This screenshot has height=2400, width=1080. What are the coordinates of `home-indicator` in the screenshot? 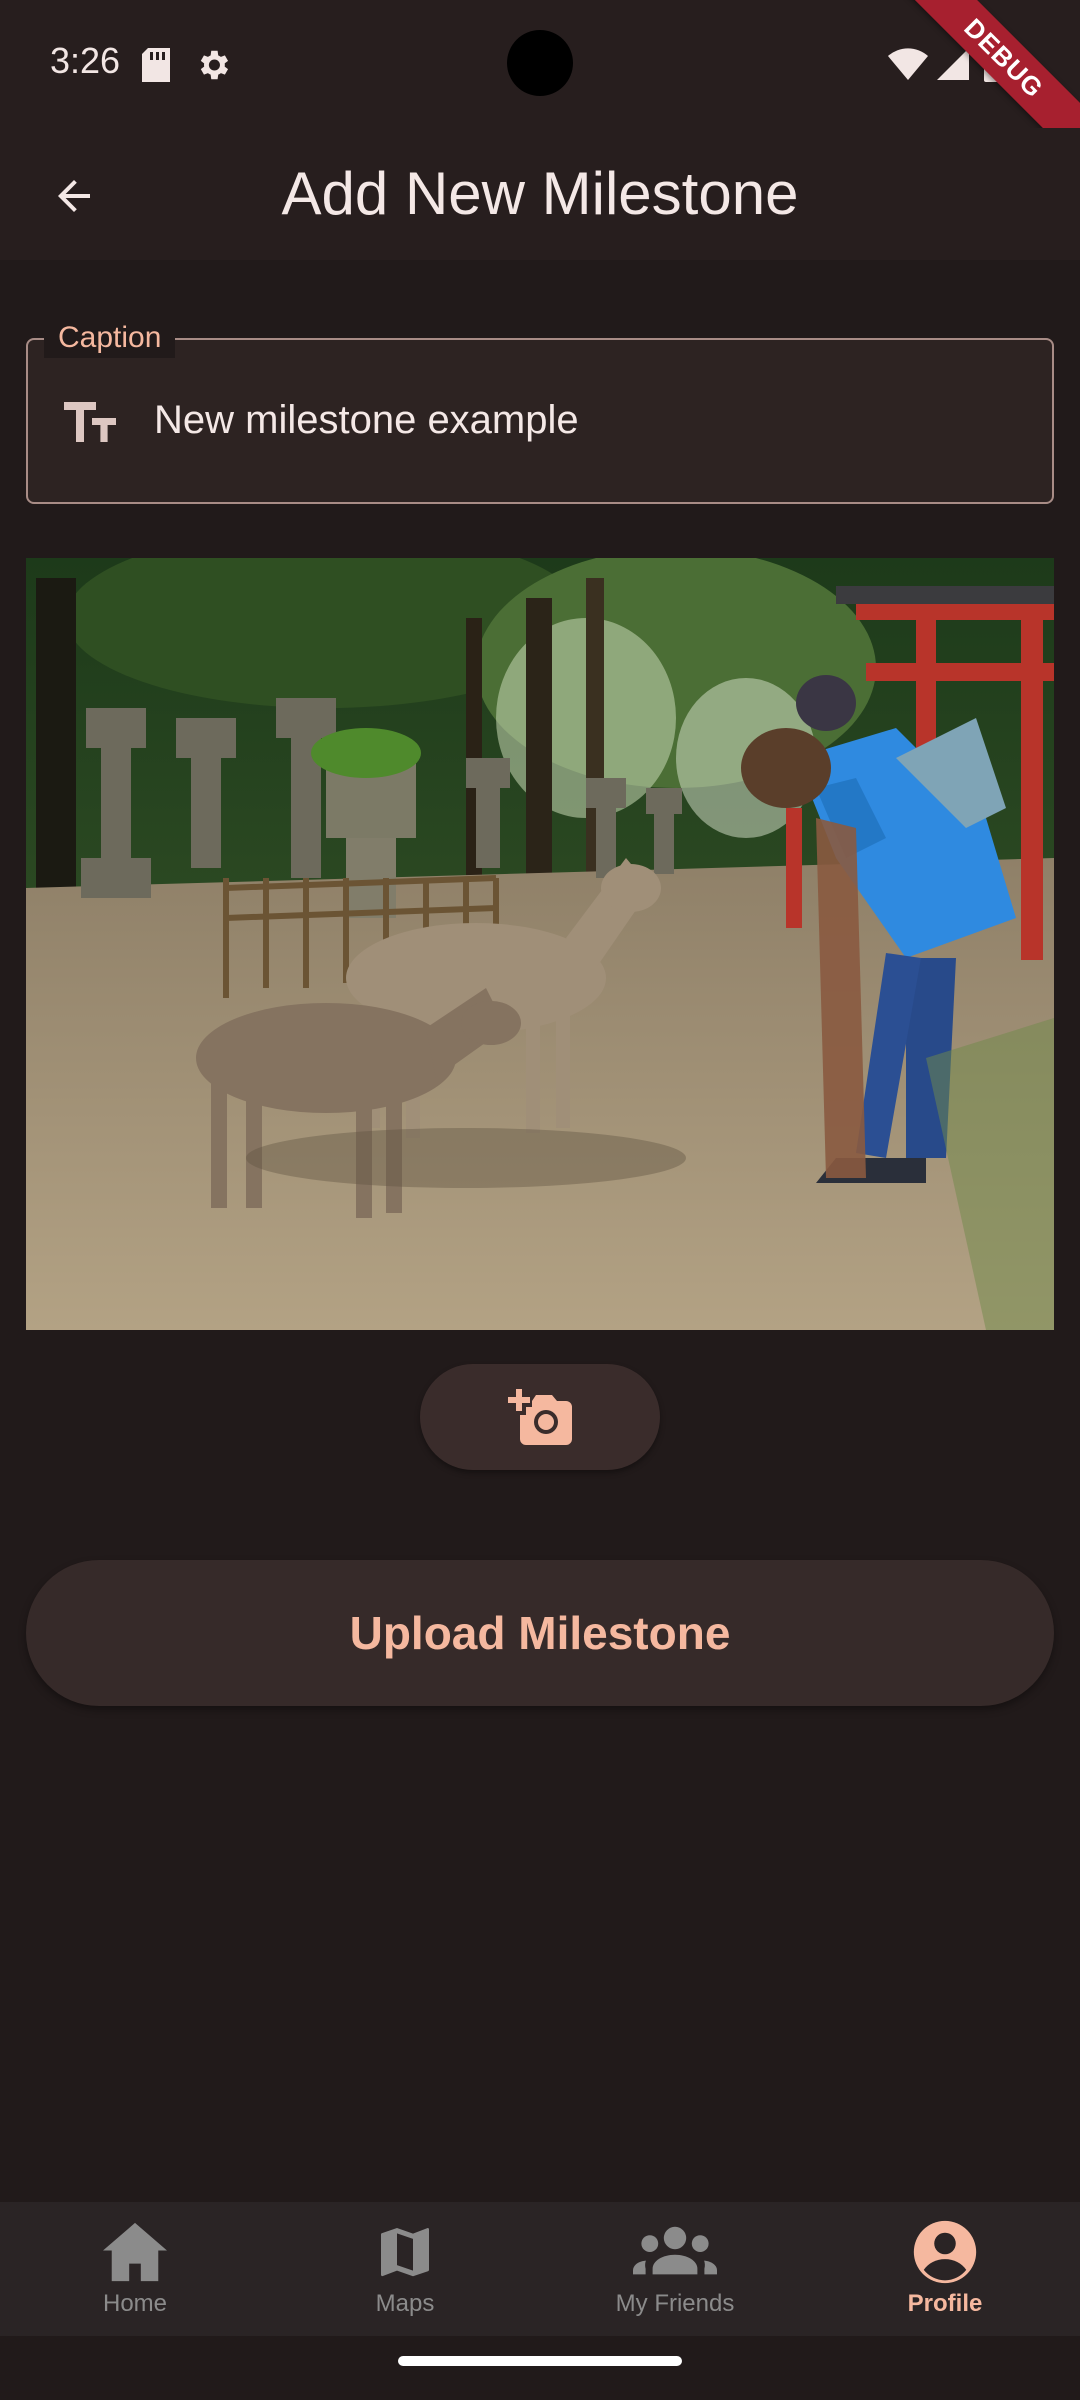 It's located at (540, 2361).